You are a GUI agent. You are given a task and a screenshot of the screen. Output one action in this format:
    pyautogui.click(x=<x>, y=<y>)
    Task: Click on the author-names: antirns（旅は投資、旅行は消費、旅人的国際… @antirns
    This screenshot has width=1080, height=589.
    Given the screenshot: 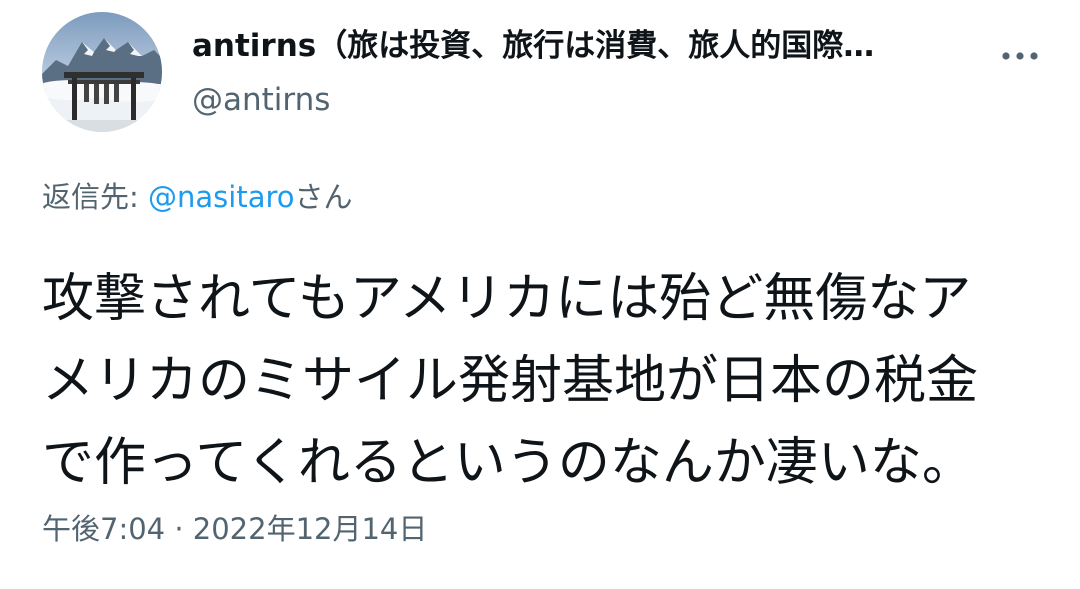 What is the action you would take?
    pyautogui.click(x=572, y=73)
    